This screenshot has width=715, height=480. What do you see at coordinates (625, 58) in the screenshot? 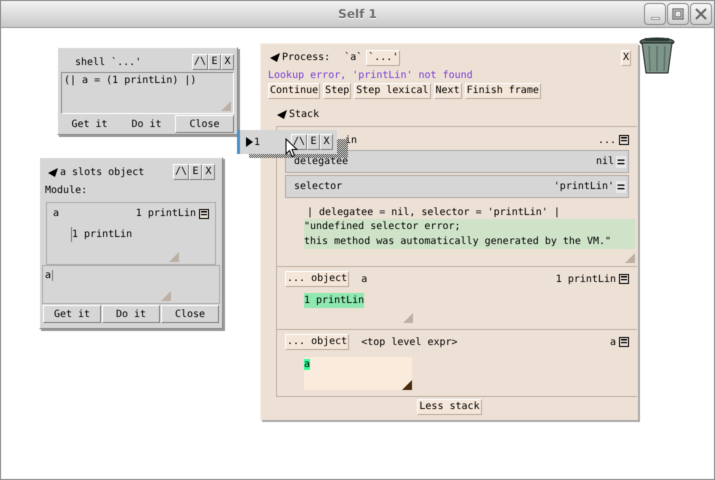
I see `window-close-control: X` at bounding box center [625, 58].